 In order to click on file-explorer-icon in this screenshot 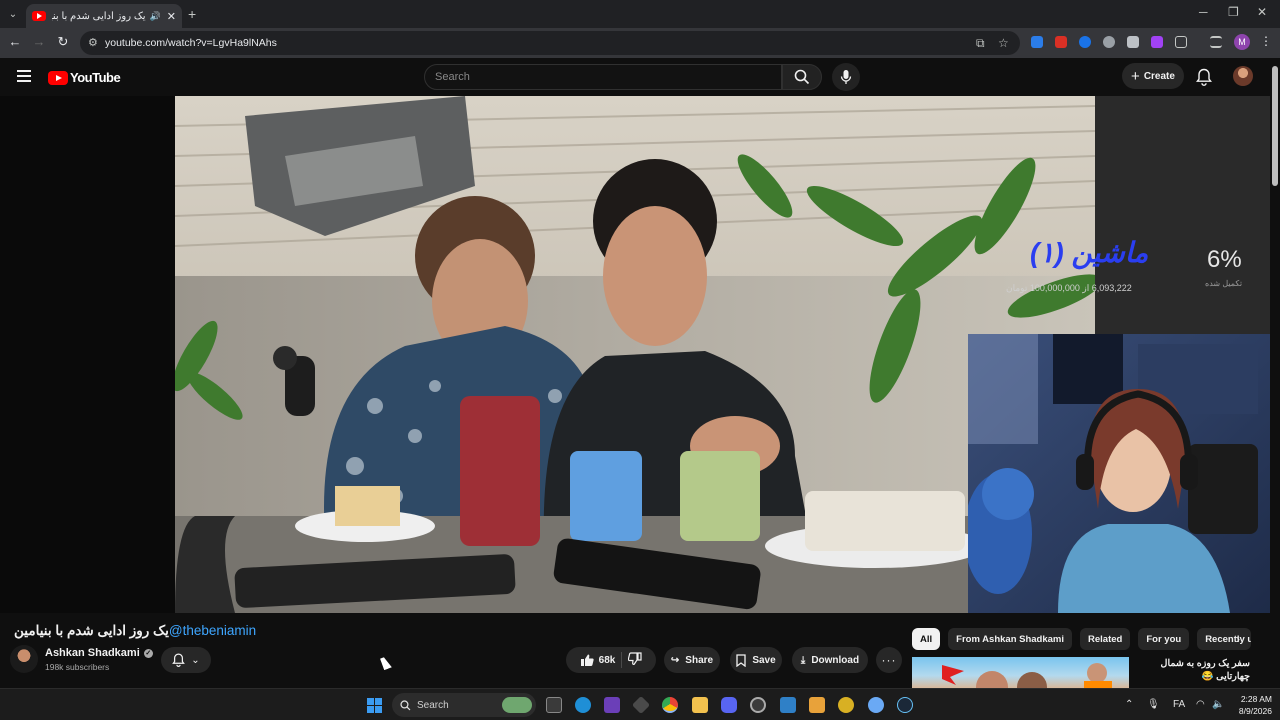, I will do `click(700, 705)`.